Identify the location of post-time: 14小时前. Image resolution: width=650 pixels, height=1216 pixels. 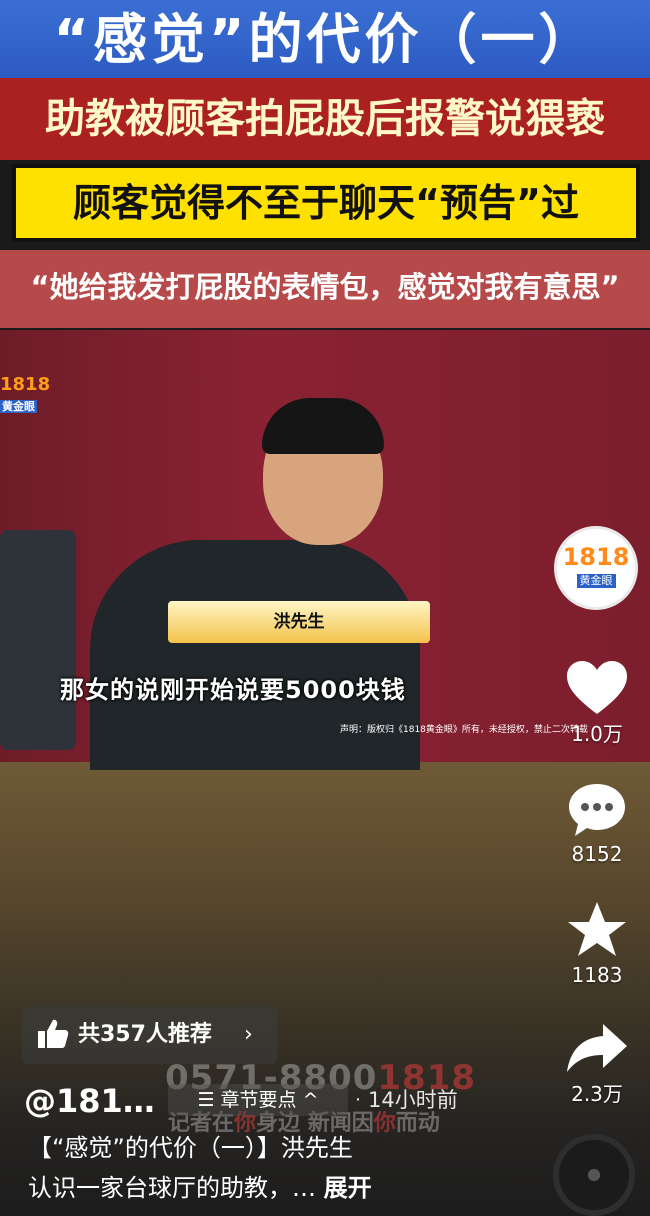
(413, 1100).